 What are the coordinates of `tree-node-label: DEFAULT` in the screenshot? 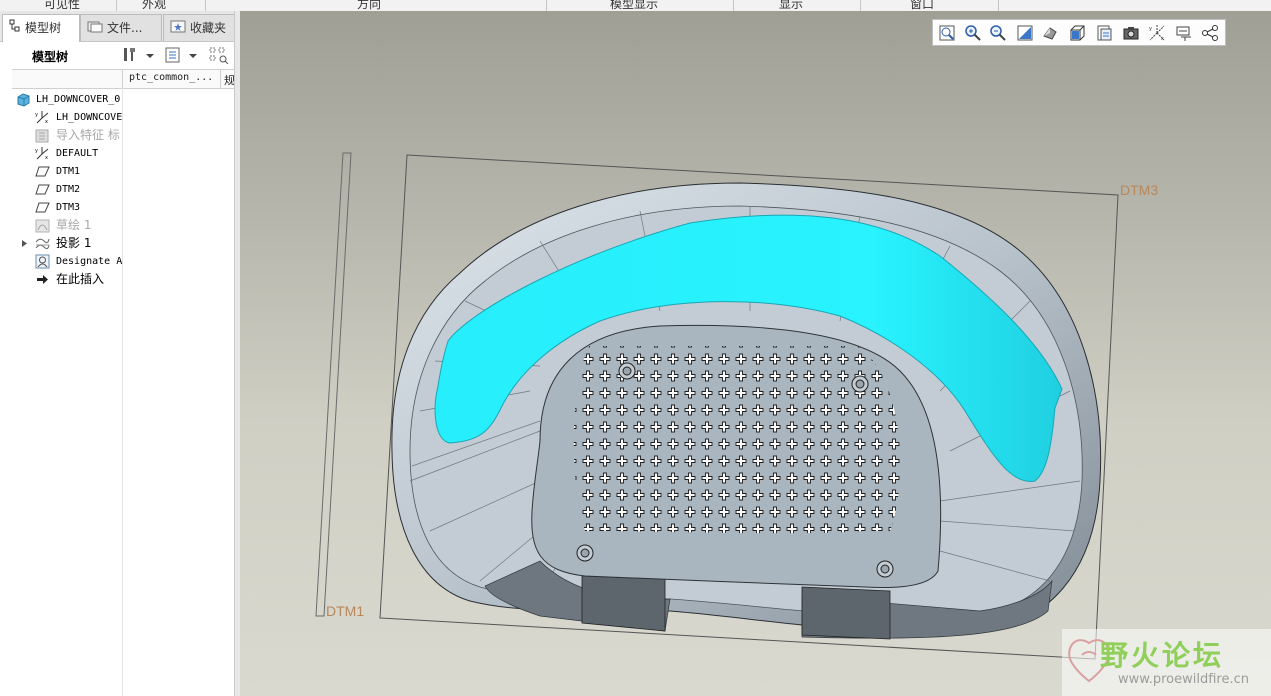 It's located at (77, 153).